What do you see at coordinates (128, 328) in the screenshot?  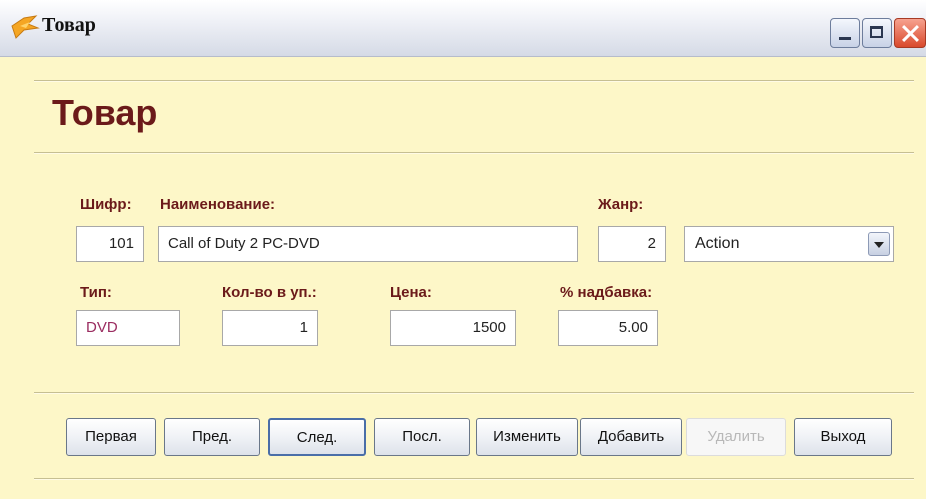 I see `type-field: DVD` at bounding box center [128, 328].